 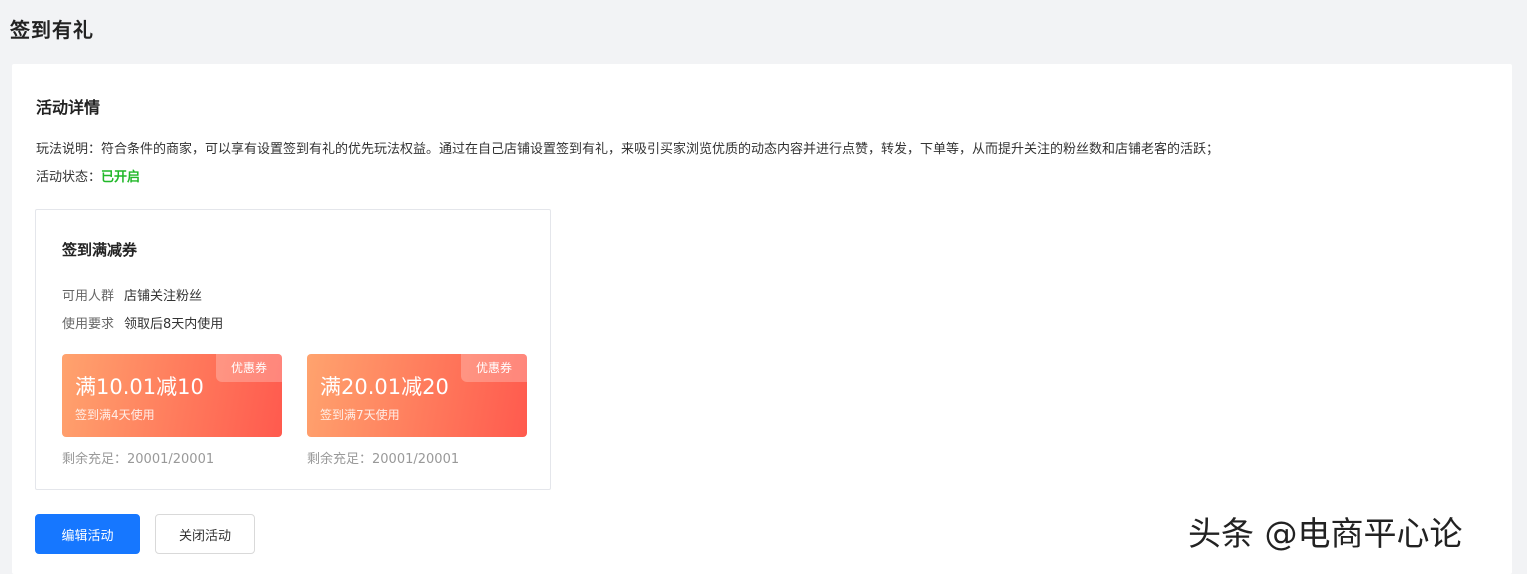 What do you see at coordinates (360, 415) in the screenshot?
I see `coupon-condition: 签到满7天使用` at bounding box center [360, 415].